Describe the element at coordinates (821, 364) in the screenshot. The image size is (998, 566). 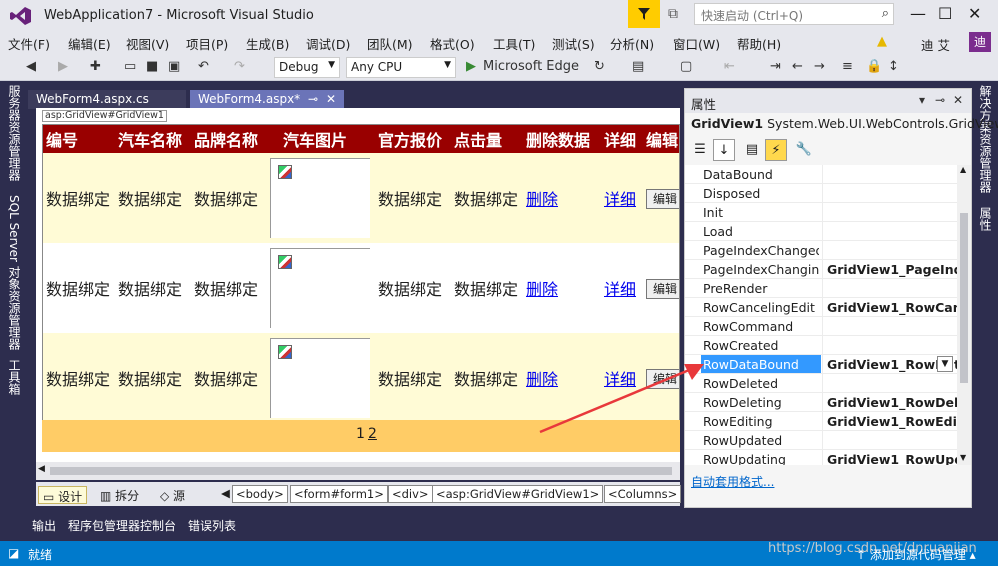
I see `event-row: RowDataBoundGridView1_RowDataBound▼` at that location.